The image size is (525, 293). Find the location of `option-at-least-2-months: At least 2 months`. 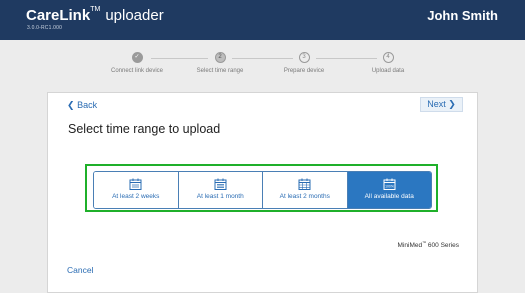

option-at-least-2-months: At least 2 months is located at coordinates (304, 190).